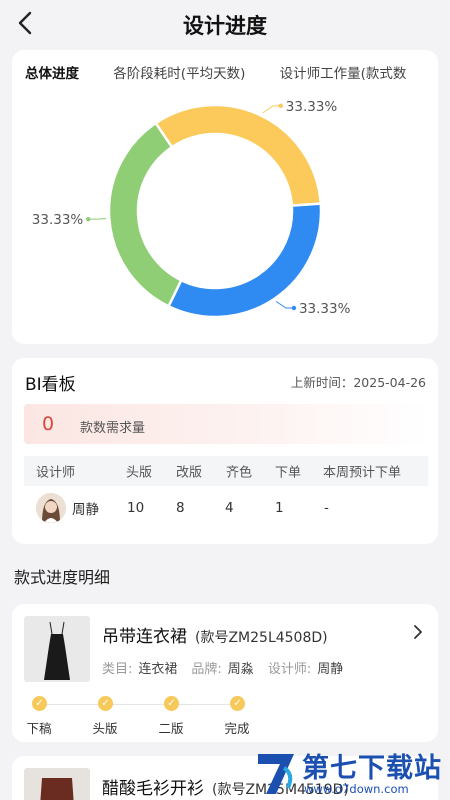 The height and width of the screenshot is (800, 450). Describe the element at coordinates (85, 510) in the screenshot. I see `cell-designer: 周静` at that location.